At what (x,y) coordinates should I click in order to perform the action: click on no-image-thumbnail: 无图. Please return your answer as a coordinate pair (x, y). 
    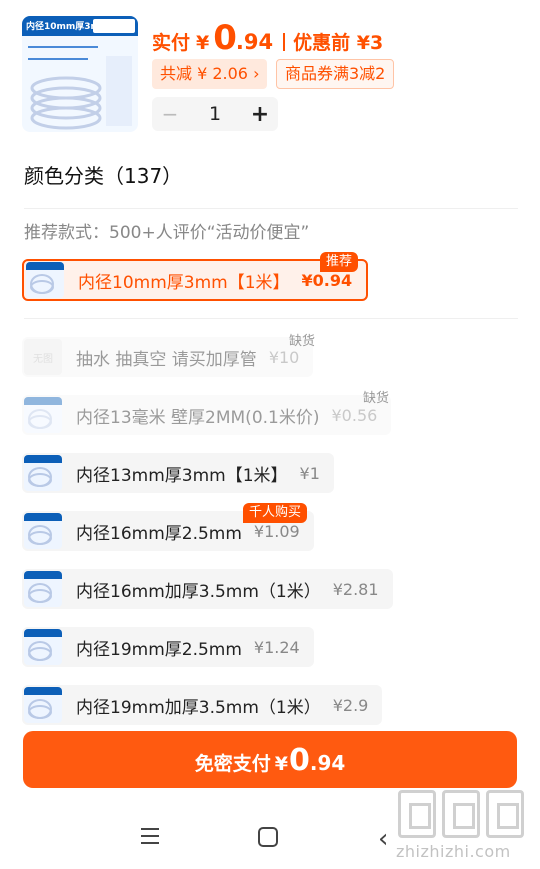
    Looking at the image, I should click on (43, 357).